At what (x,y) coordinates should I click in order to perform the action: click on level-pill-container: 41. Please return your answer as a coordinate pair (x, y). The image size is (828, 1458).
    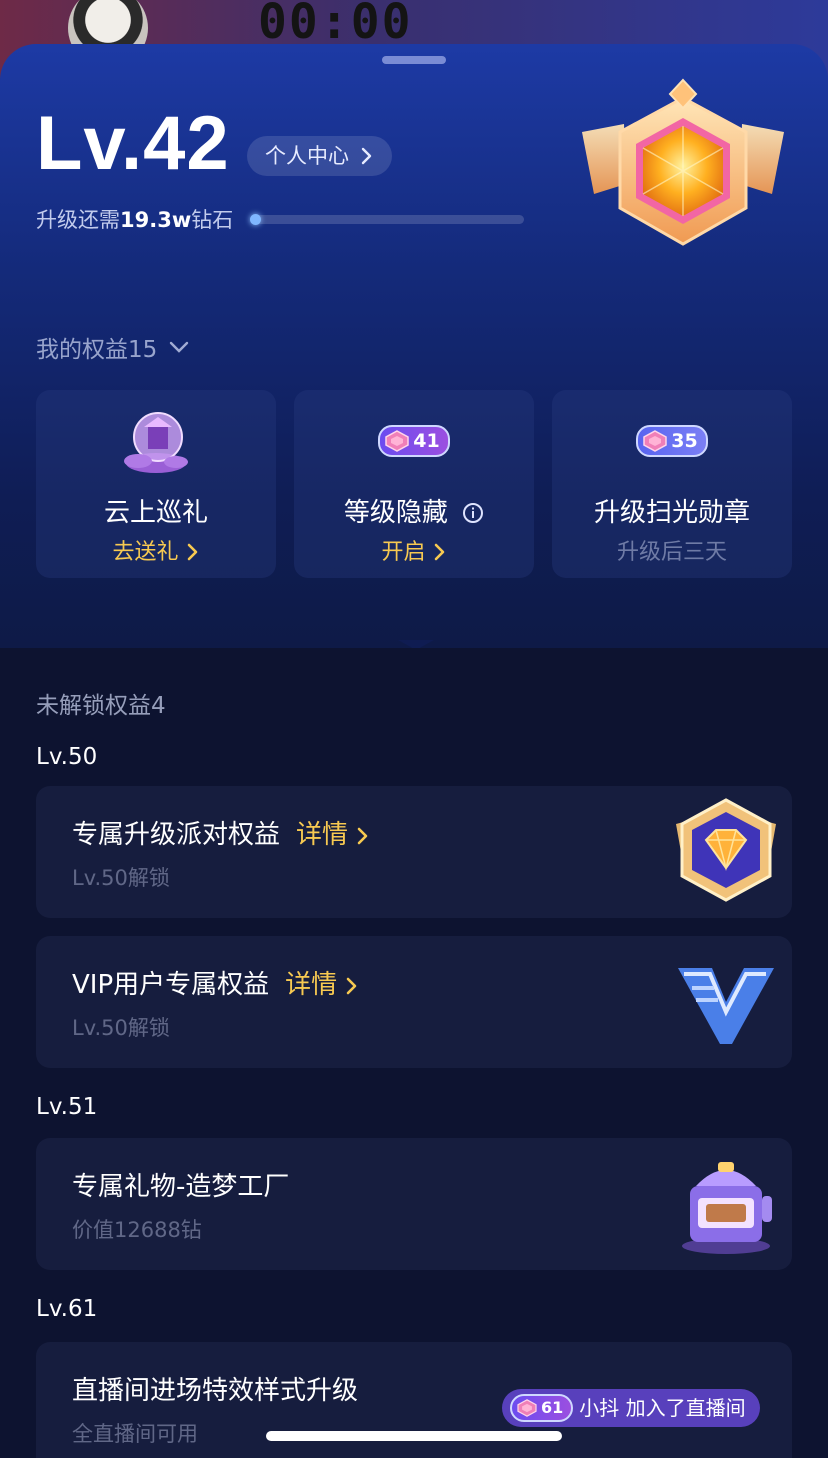
    Looking at the image, I should click on (414, 441).